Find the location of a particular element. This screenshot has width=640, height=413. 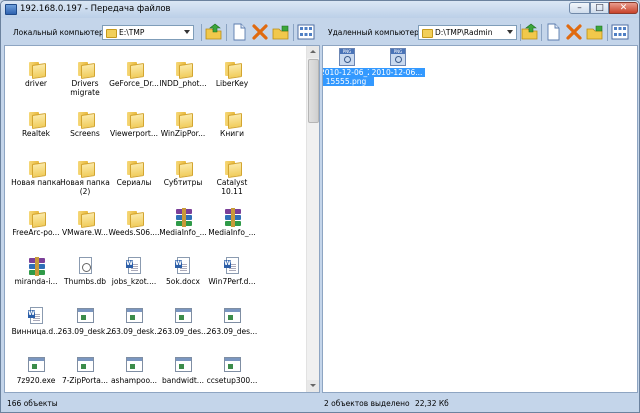

local-file-item: Screens is located at coordinates (85, 126).